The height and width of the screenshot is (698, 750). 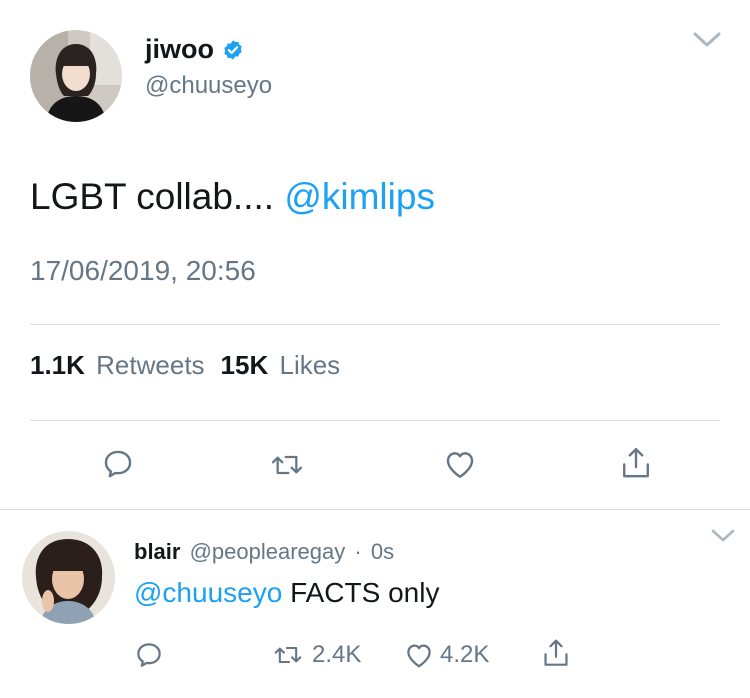 What do you see at coordinates (157, 551) in the screenshot?
I see `reply-display-name: blair` at bounding box center [157, 551].